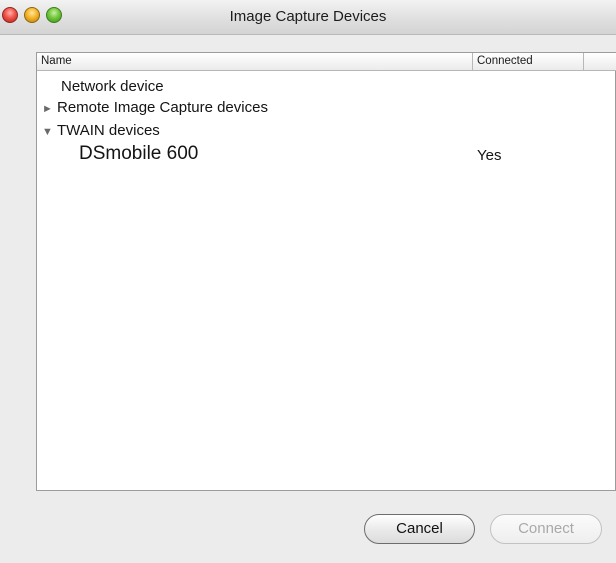 Image resolution: width=616 pixels, height=563 pixels. What do you see at coordinates (546, 529) in the screenshot?
I see `connect-button: Connect` at bounding box center [546, 529].